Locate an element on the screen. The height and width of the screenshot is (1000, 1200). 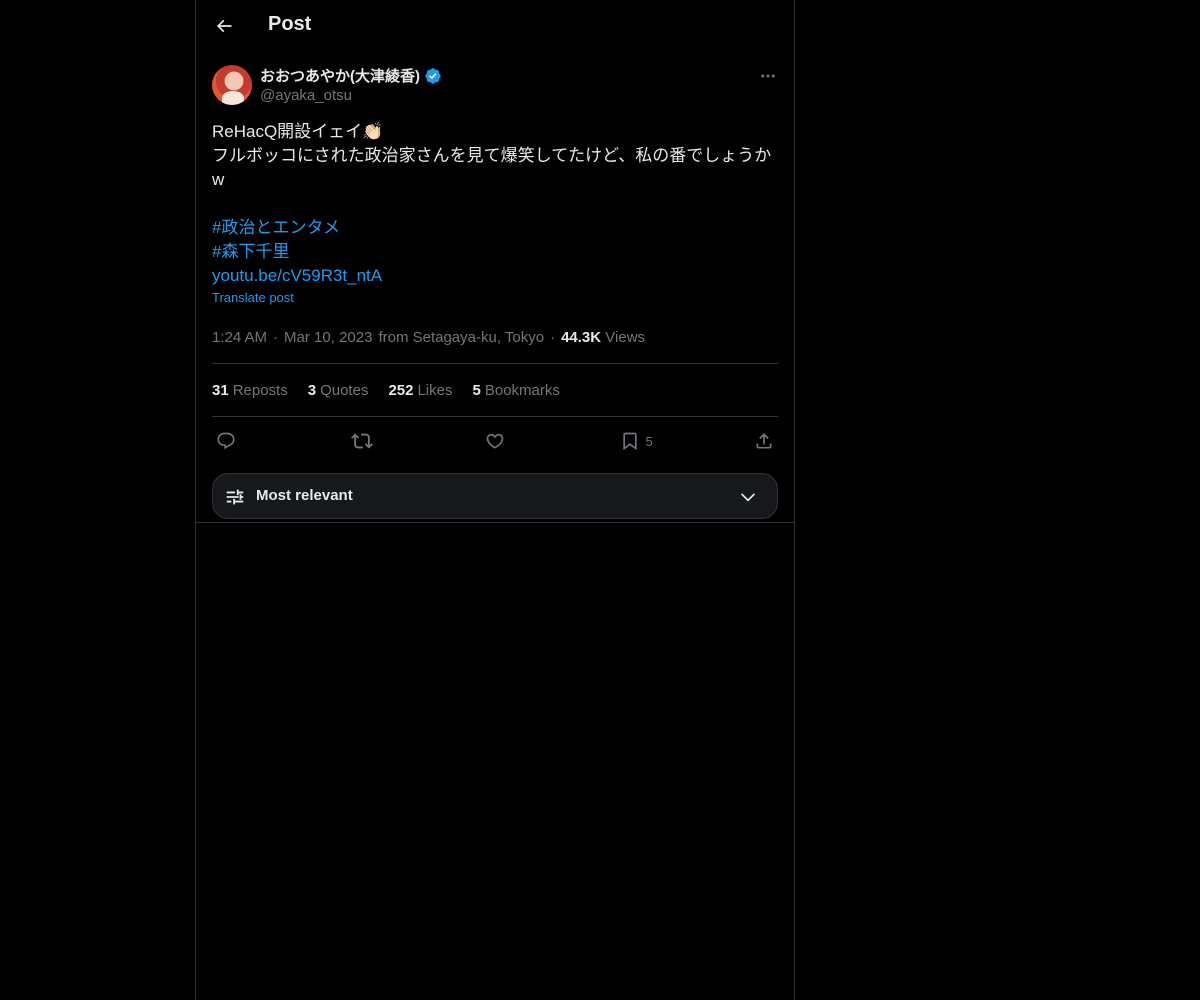
share-button is located at coordinates (764, 441).